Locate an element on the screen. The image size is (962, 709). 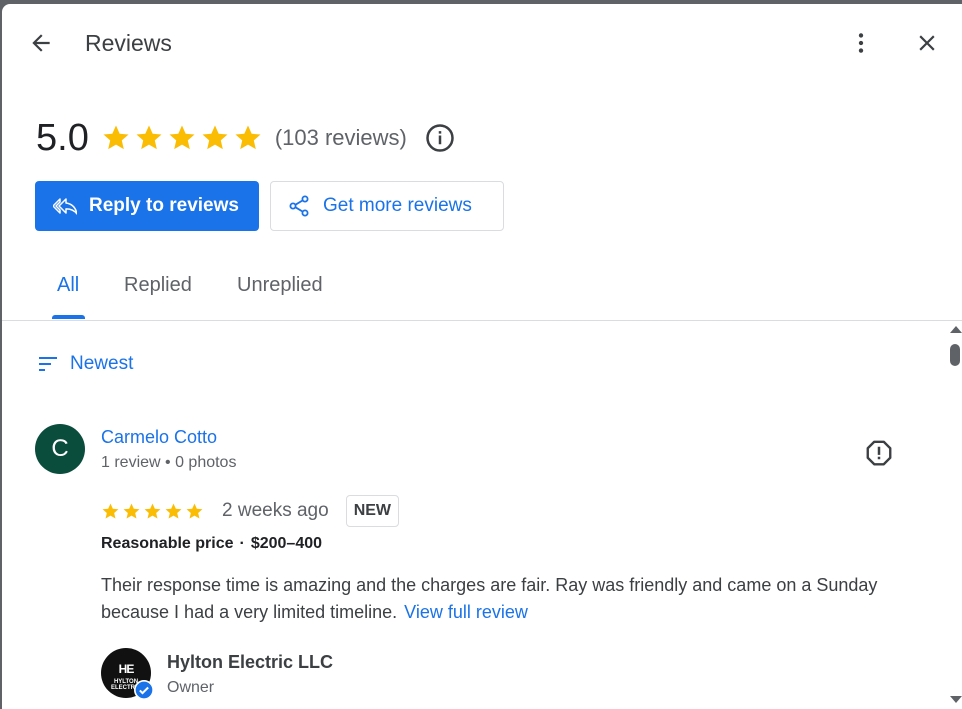
price-value: $200–400 is located at coordinates (286, 543).